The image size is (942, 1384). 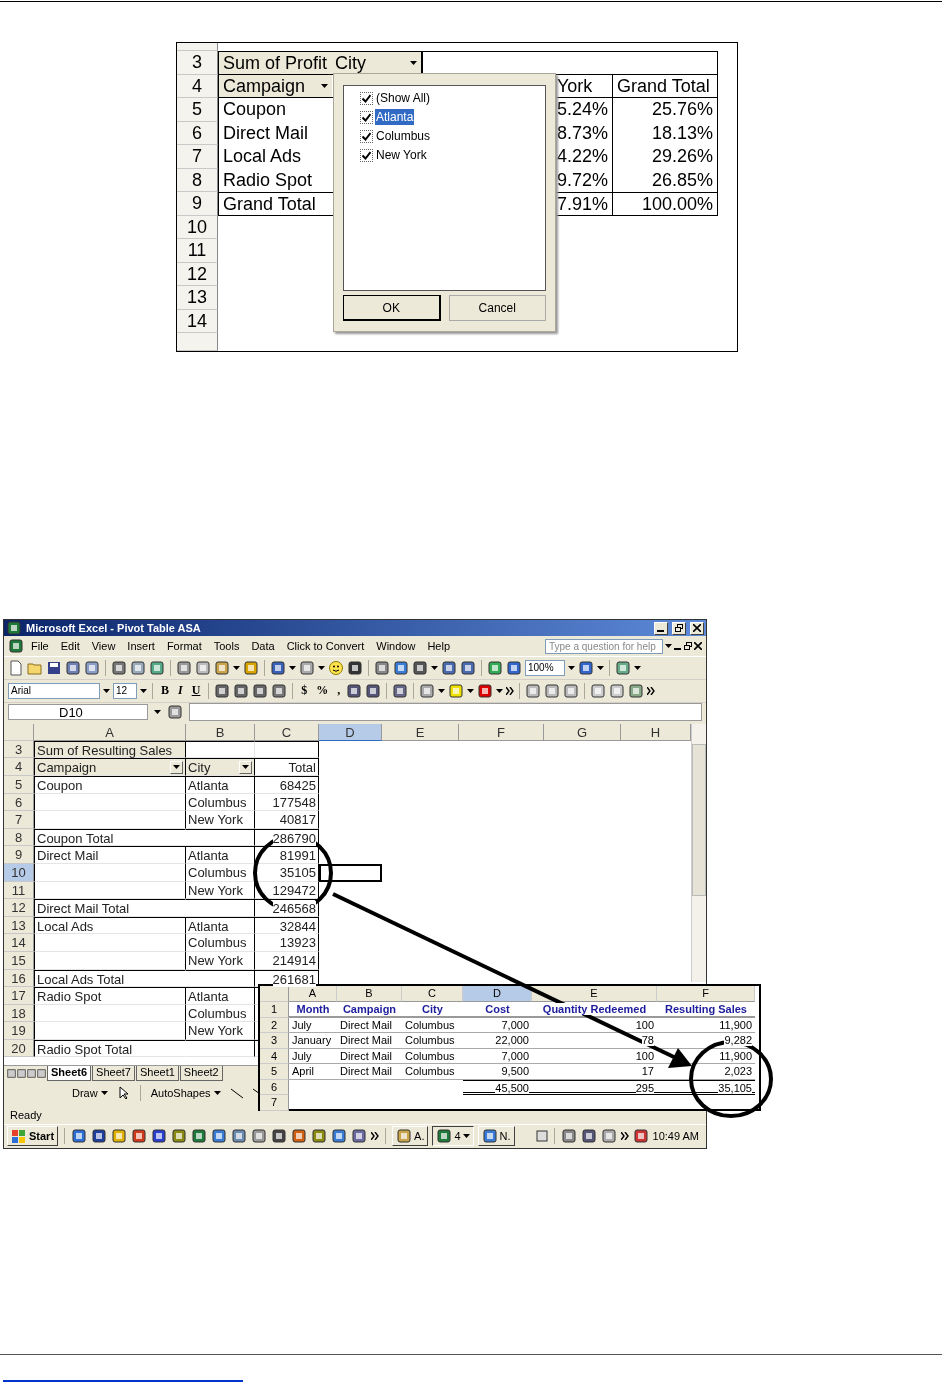 I want to click on active-cell, so click(x=350, y=872).